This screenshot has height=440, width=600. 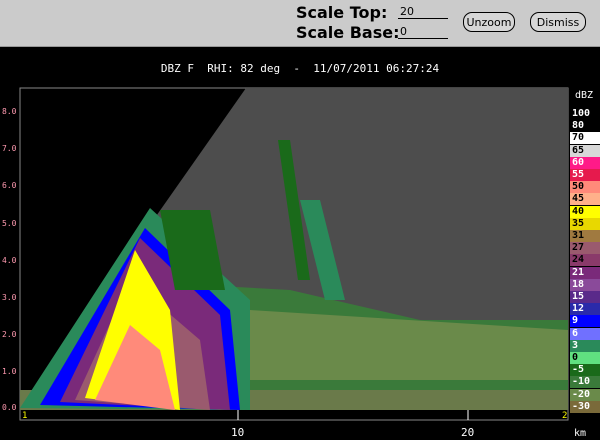 I want to click on colorbar-level: 35, so click(x=585, y=223).